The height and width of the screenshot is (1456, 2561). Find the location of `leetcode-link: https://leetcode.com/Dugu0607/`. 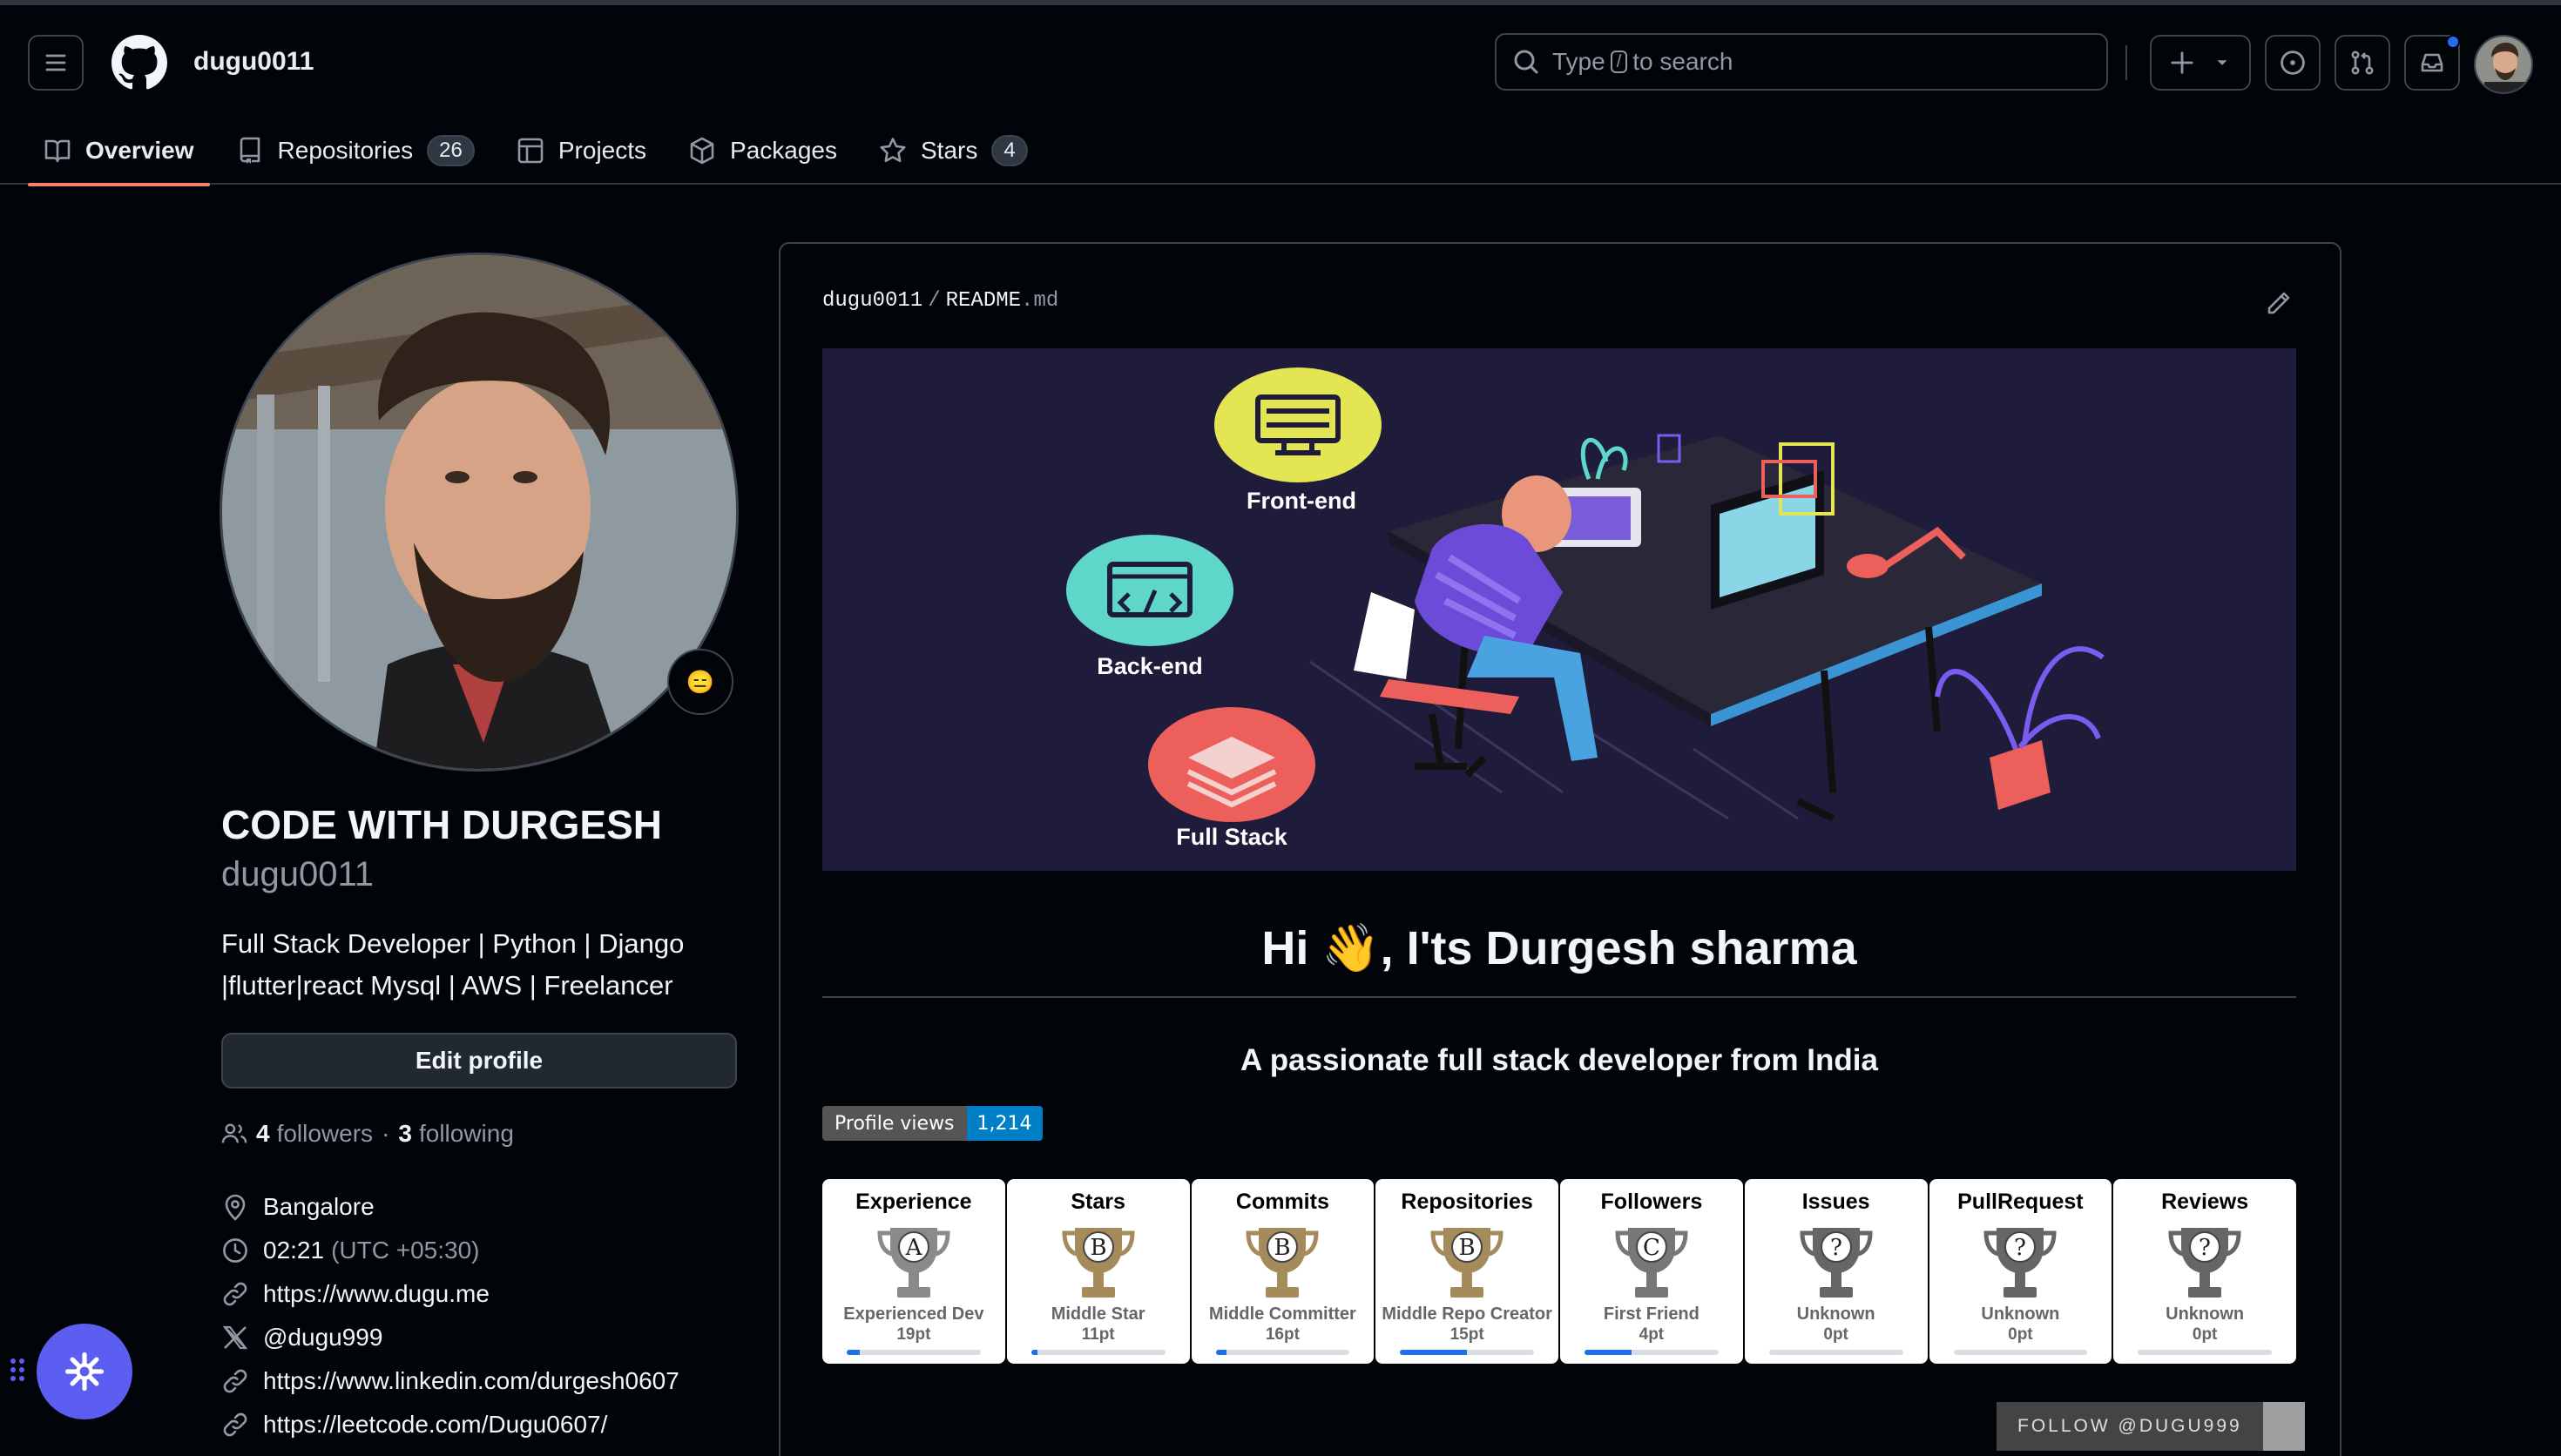

leetcode-link: https://leetcode.com/Dugu0607/ is located at coordinates (435, 1425).